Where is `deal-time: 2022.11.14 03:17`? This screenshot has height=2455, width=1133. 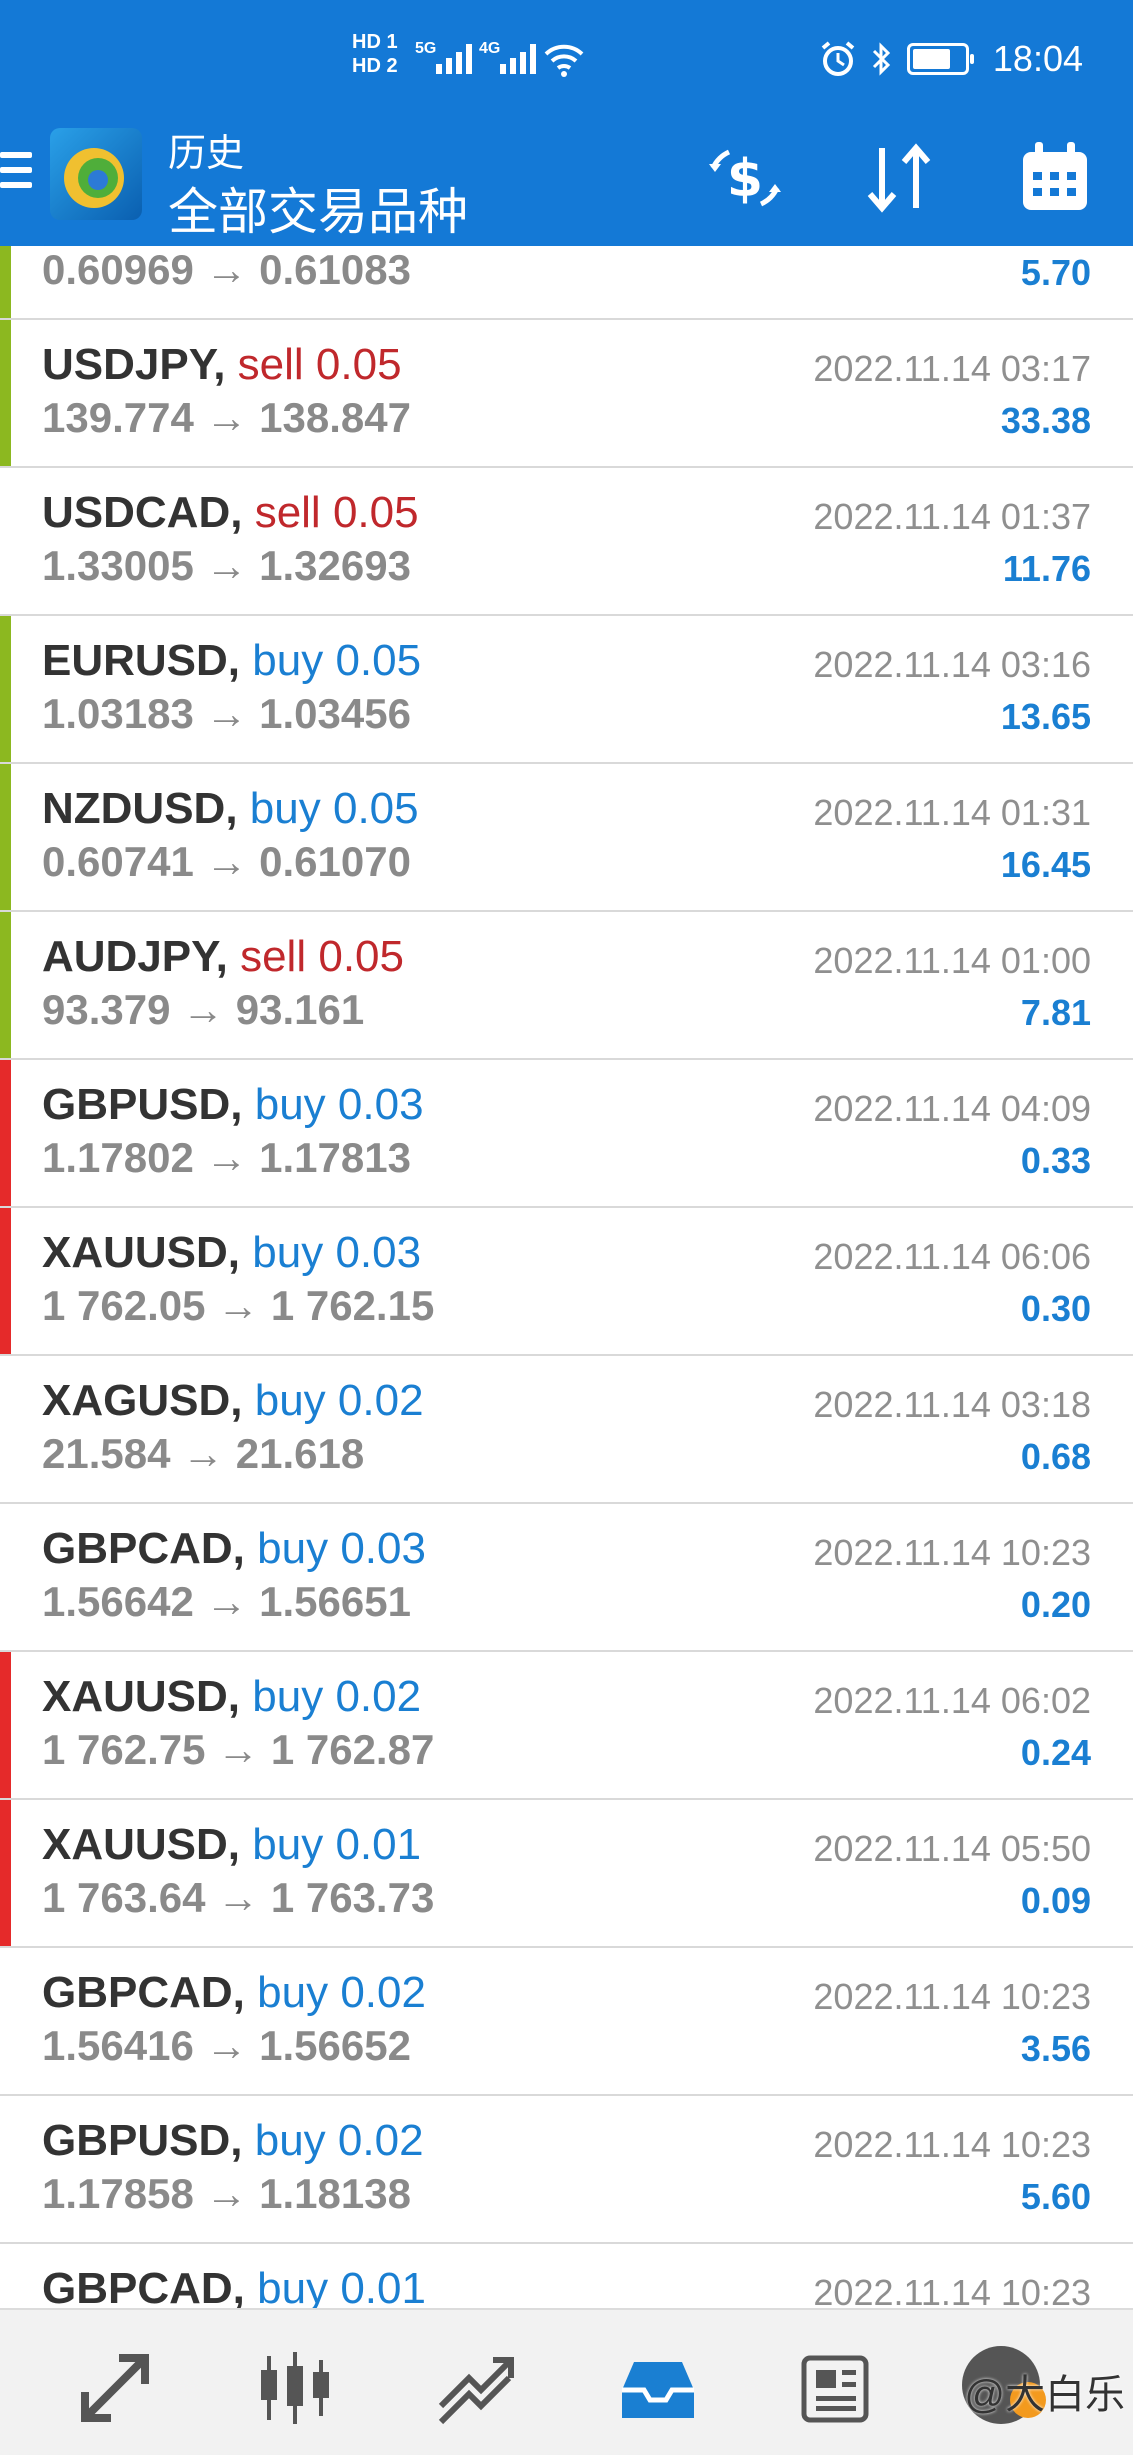
deal-time: 2022.11.14 03:17 is located at coordinates (952, 368).